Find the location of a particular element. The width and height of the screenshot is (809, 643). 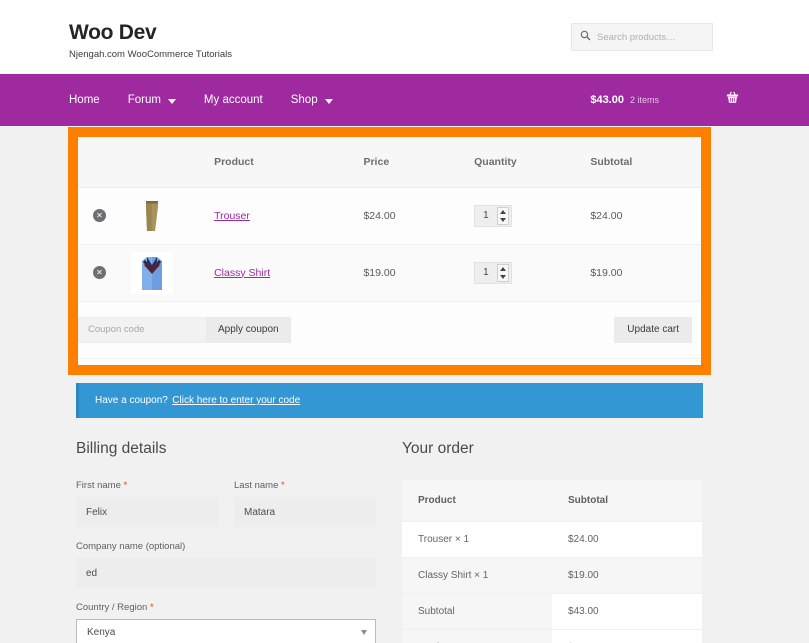

nav-item-label: Forum is located at coordinates (144, 100).